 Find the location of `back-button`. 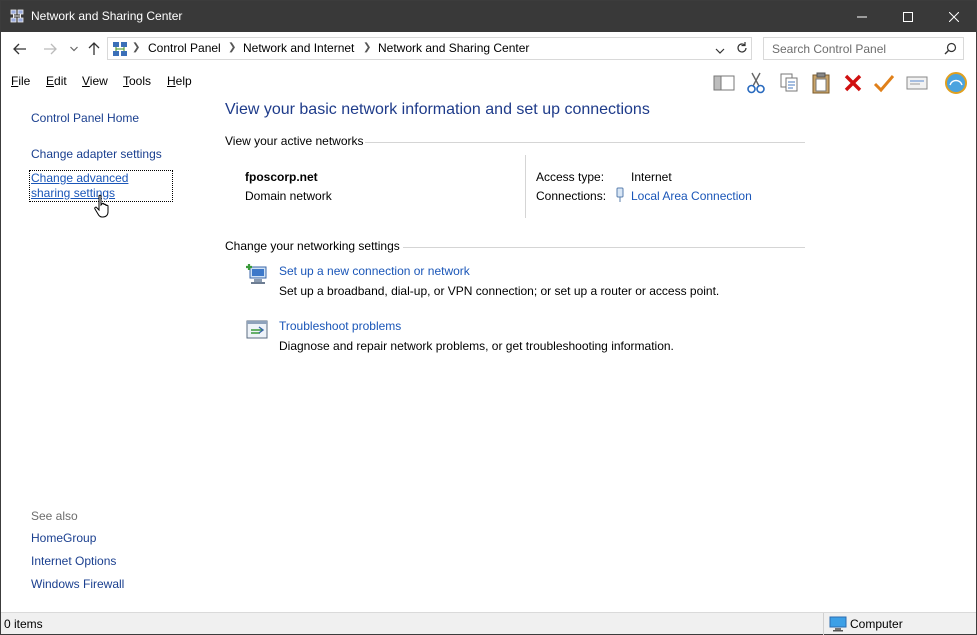

back-button is located at coordinates (20, 49).